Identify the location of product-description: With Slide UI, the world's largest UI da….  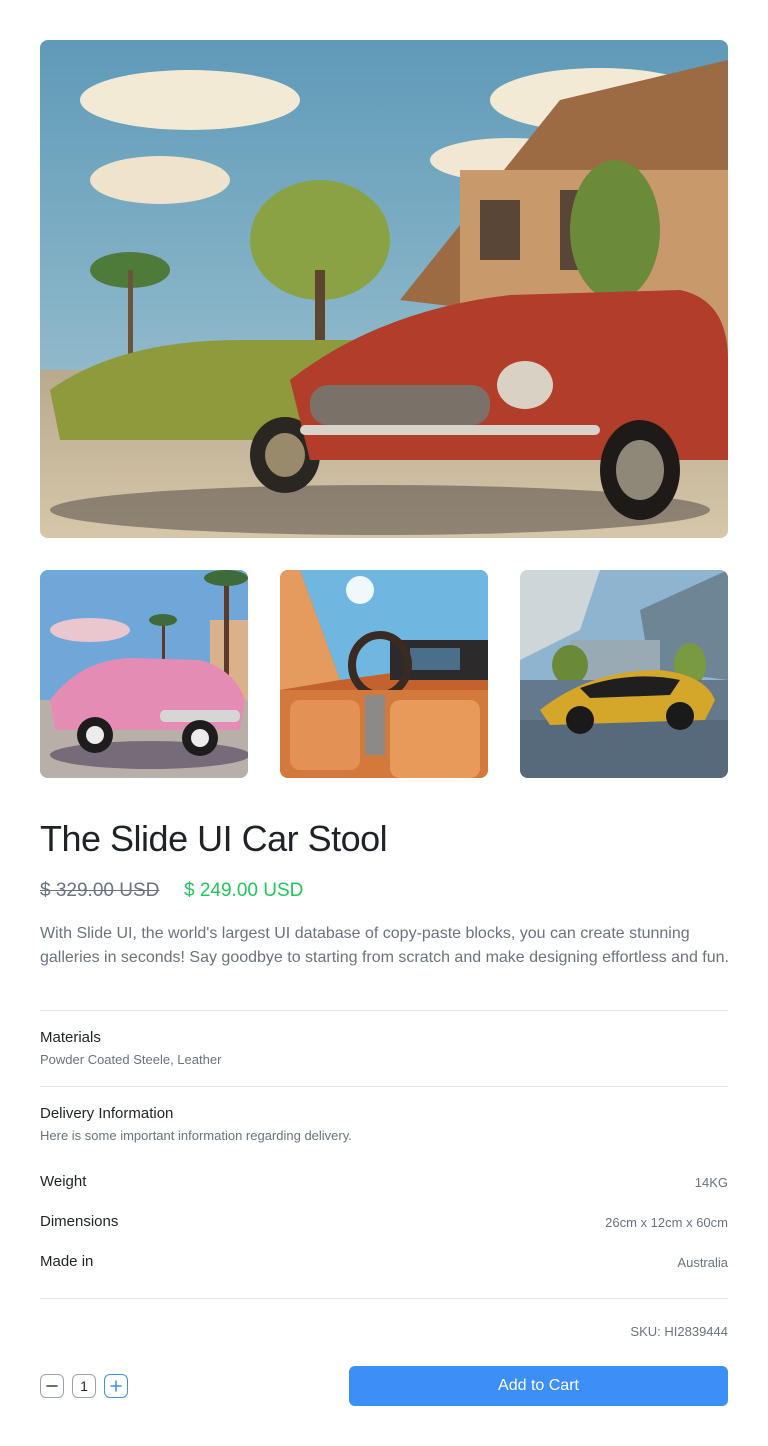
(384, 945).